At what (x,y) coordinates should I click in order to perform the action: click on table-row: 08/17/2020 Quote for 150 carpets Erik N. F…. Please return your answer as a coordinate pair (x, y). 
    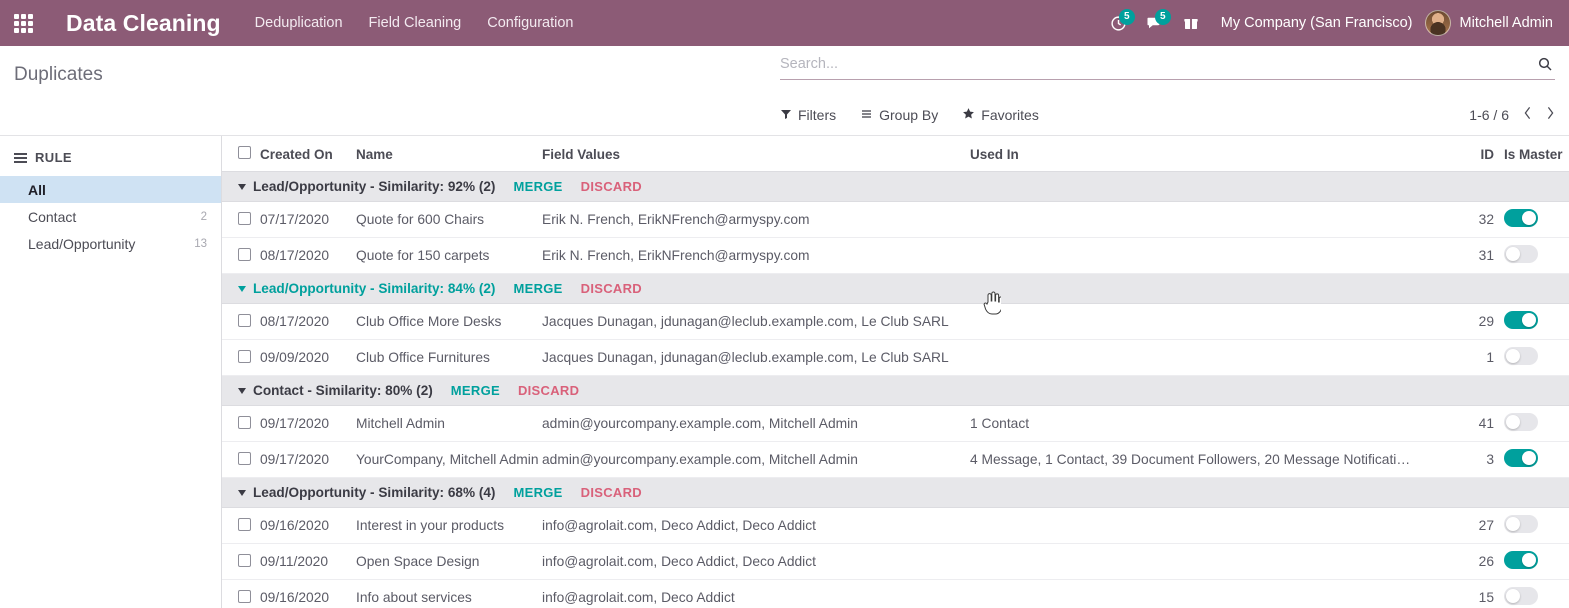
    Looking at the image, I should click on (895, 255).